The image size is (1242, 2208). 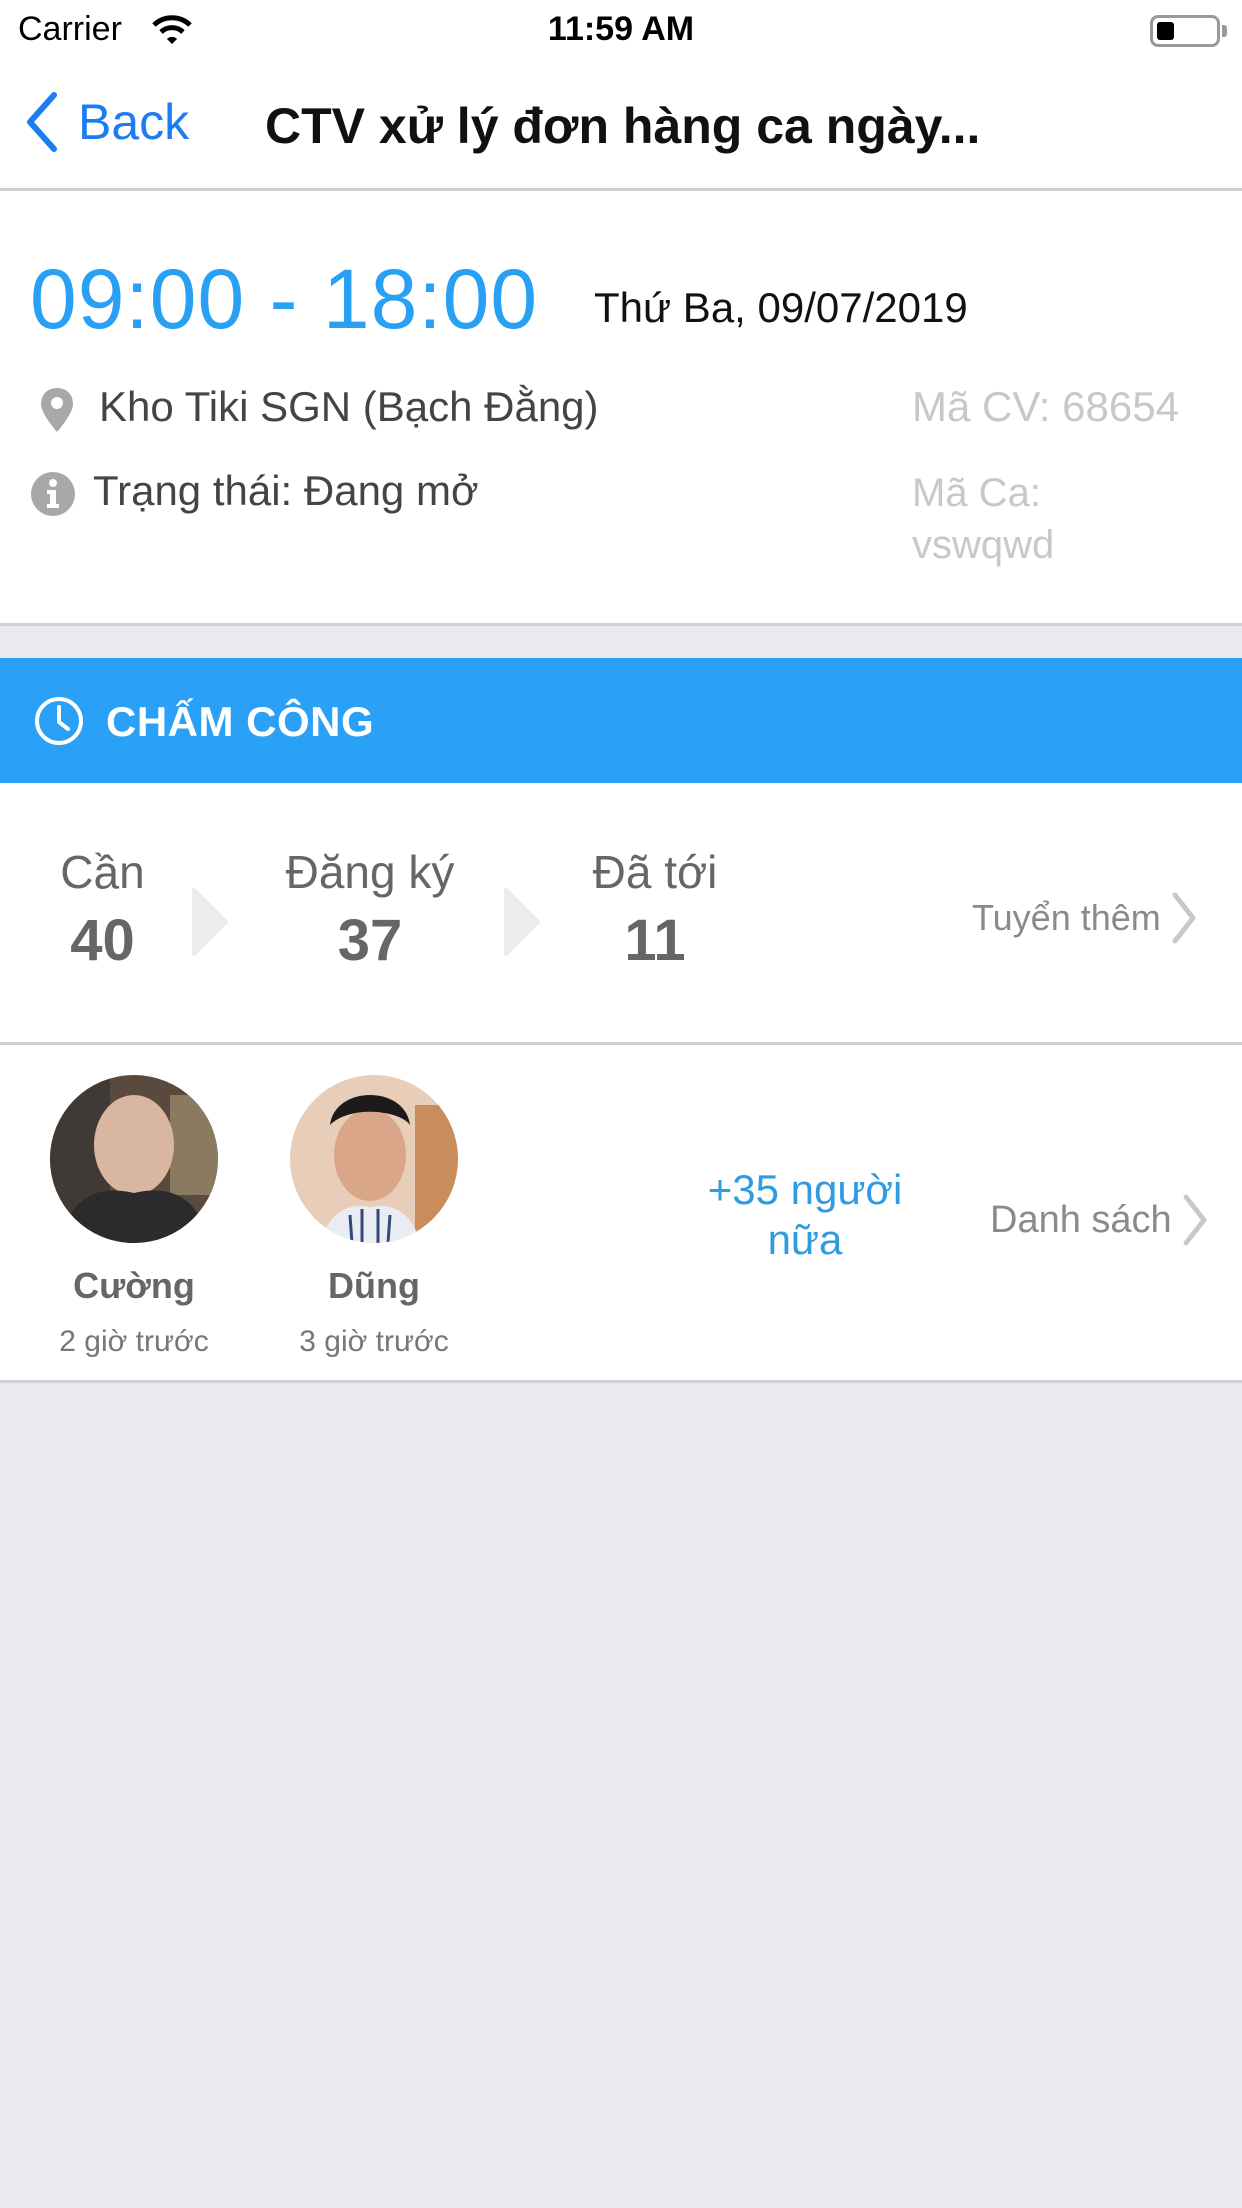 What do you see at coordinates (374, 1341) in the screenshot?
I see `person-time: 3 giờ trước` at bounding box center [374, 1341].